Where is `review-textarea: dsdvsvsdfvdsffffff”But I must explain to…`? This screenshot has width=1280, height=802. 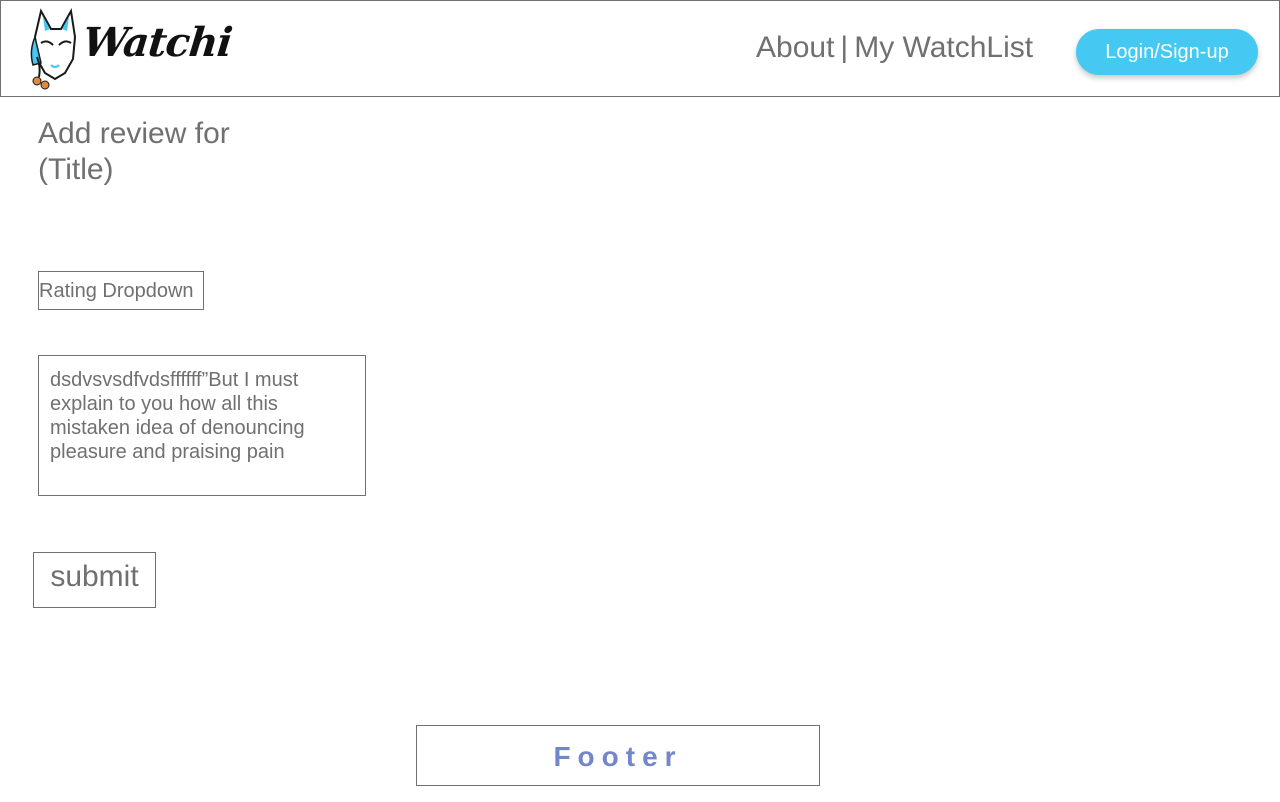 review-textarea: dsdvsvsdfvdsffffff”But I must explain to… is located at coordinates (202, 425).